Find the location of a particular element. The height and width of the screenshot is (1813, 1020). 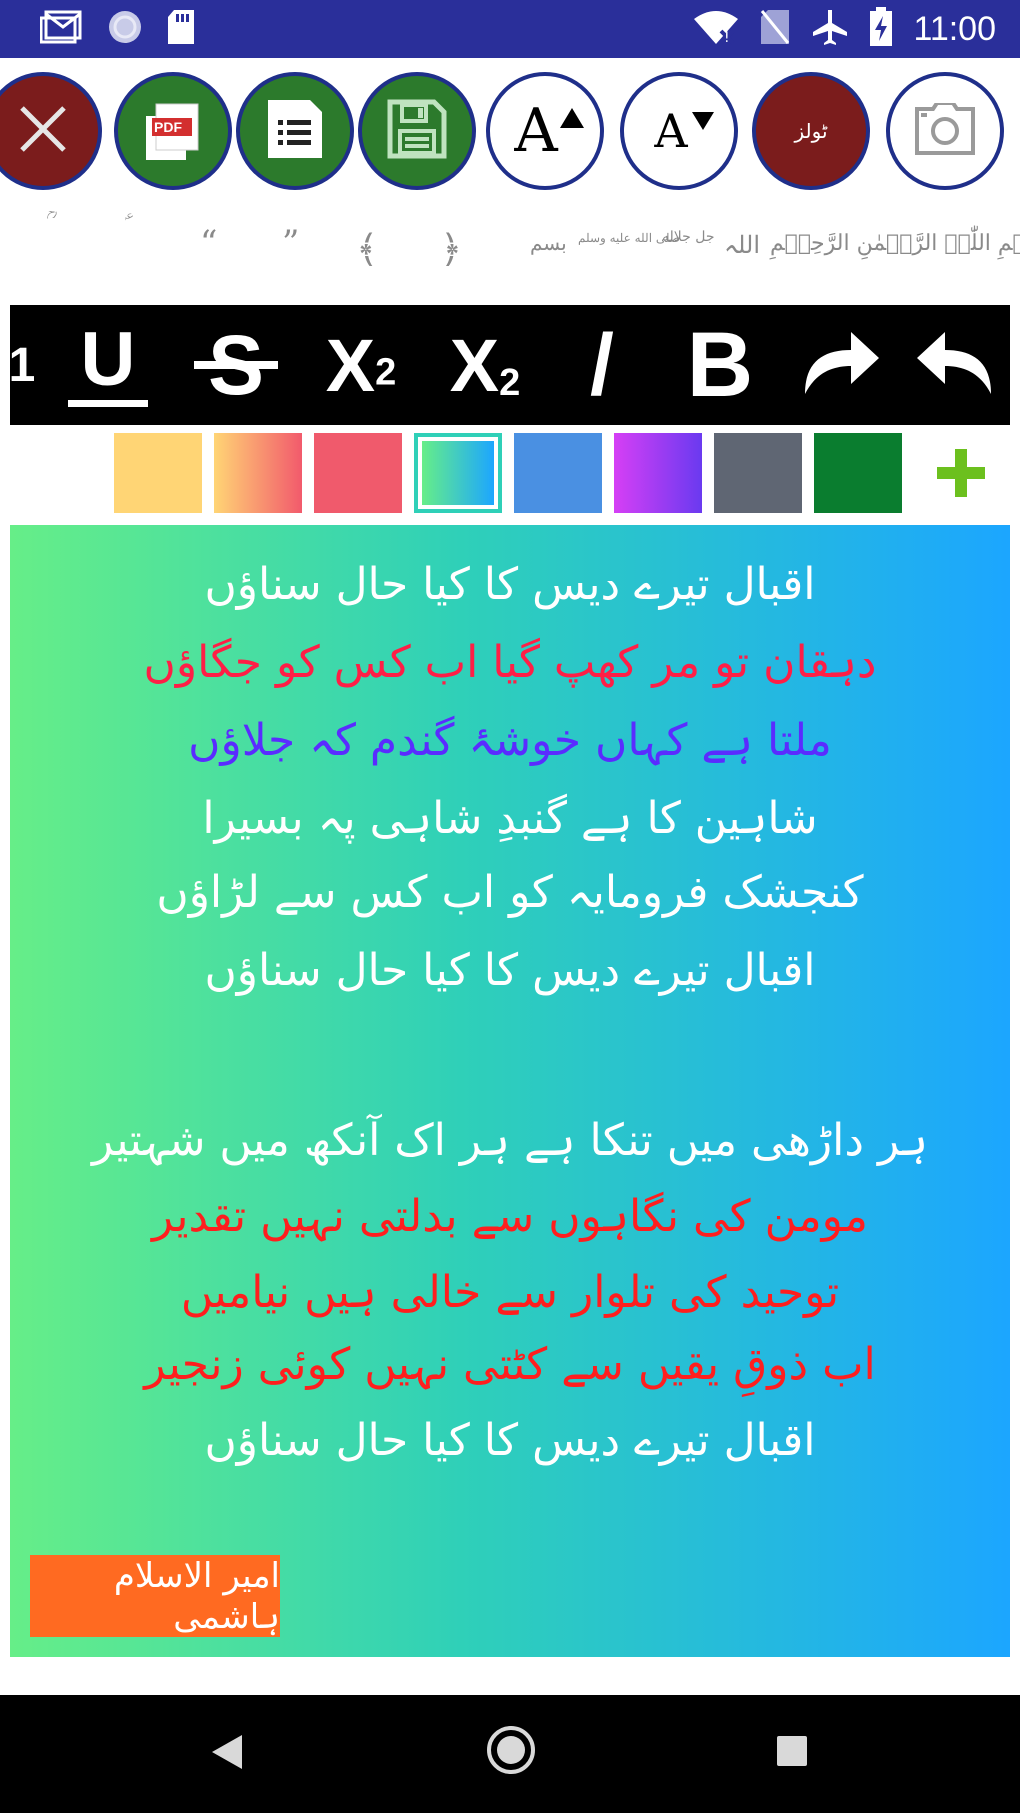

superscript-icon: X2 is located at coordinates (361, 365).